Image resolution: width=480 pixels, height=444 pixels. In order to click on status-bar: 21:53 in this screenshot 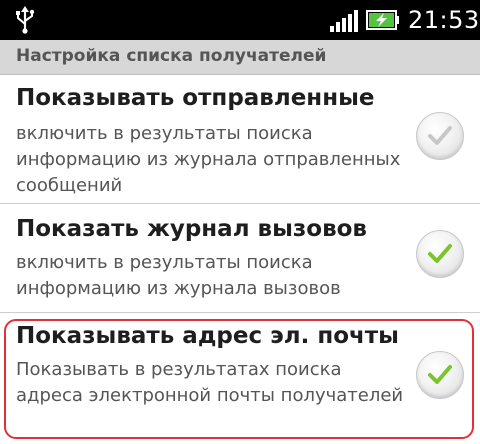, I will do `click(240, 20)`.